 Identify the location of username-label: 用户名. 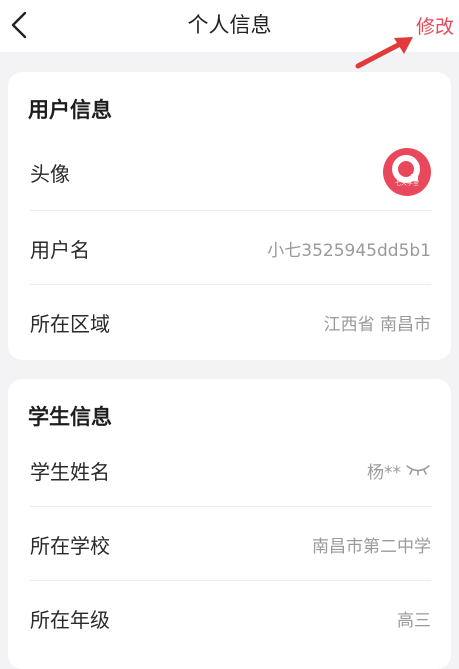
(60, 249).